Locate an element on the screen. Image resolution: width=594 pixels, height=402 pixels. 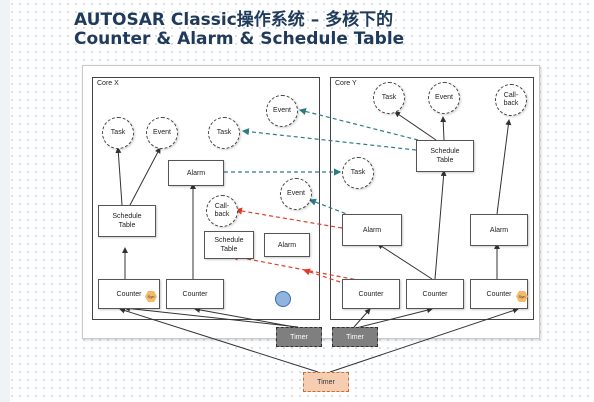
core-y-schedule-table: Schedule Table is located at coordinates (445, 156).